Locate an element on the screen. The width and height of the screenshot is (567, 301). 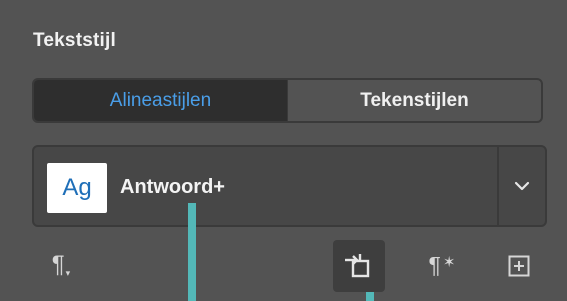
panel-title: Tekststijl is located at coordinates (74, 40).